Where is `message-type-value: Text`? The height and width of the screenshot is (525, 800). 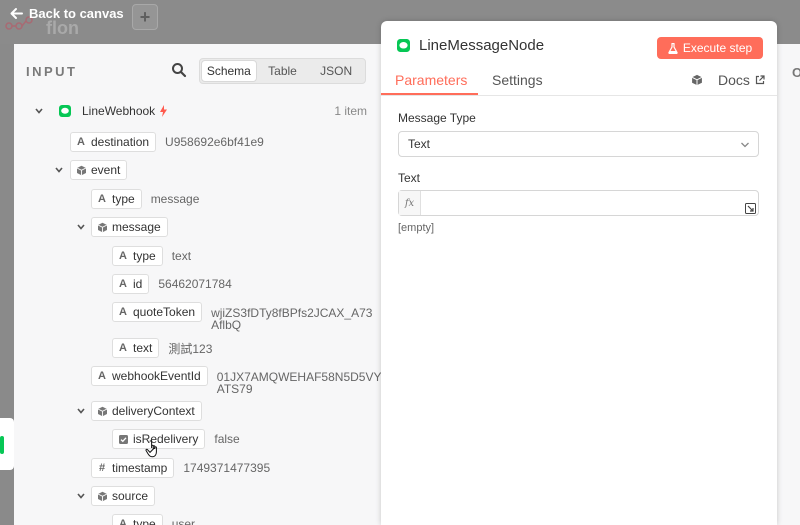
message-type-value: Text is located at coordinates (419, 144).